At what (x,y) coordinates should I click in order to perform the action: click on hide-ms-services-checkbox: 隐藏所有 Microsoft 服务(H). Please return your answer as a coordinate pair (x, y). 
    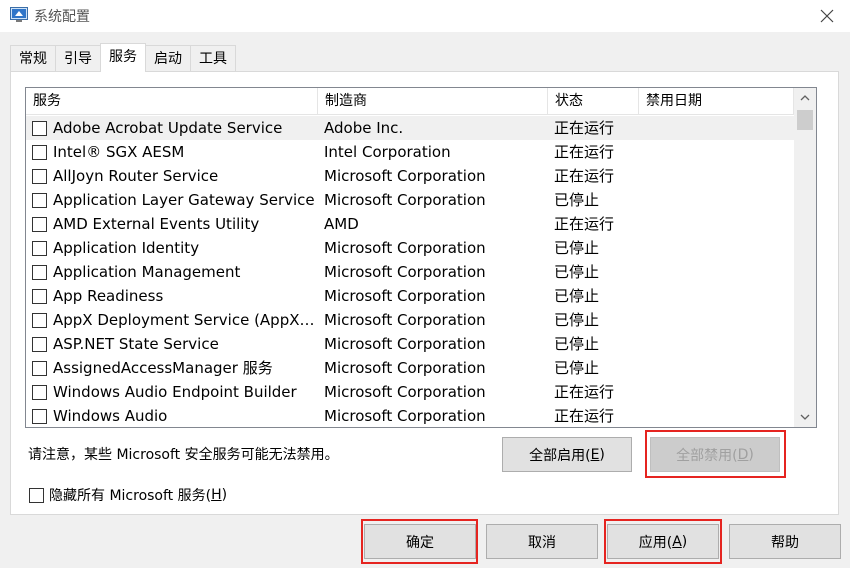
    Looking at the image, I should click on (128, 495).